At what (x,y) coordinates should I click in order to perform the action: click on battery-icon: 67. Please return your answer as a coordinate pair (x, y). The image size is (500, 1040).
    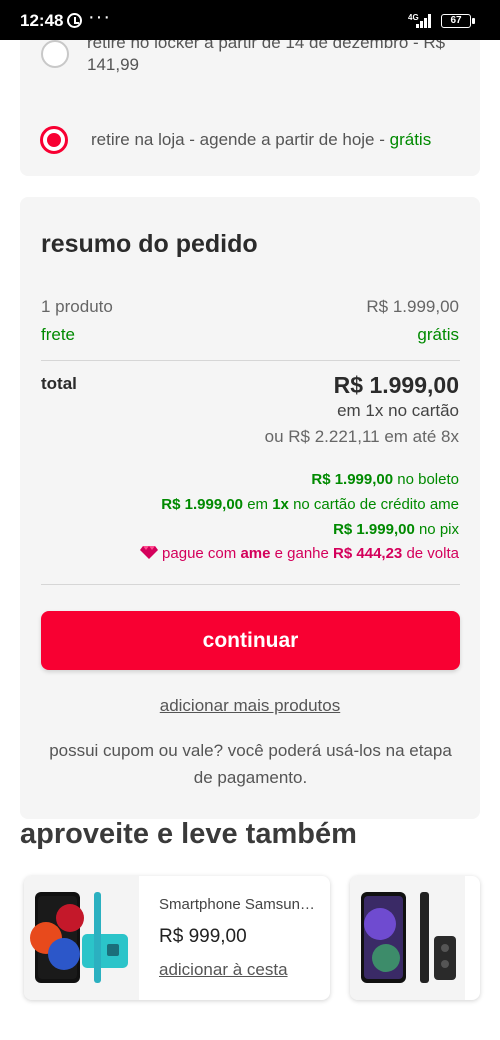
    Looking at the image, I should click on (458, 21).